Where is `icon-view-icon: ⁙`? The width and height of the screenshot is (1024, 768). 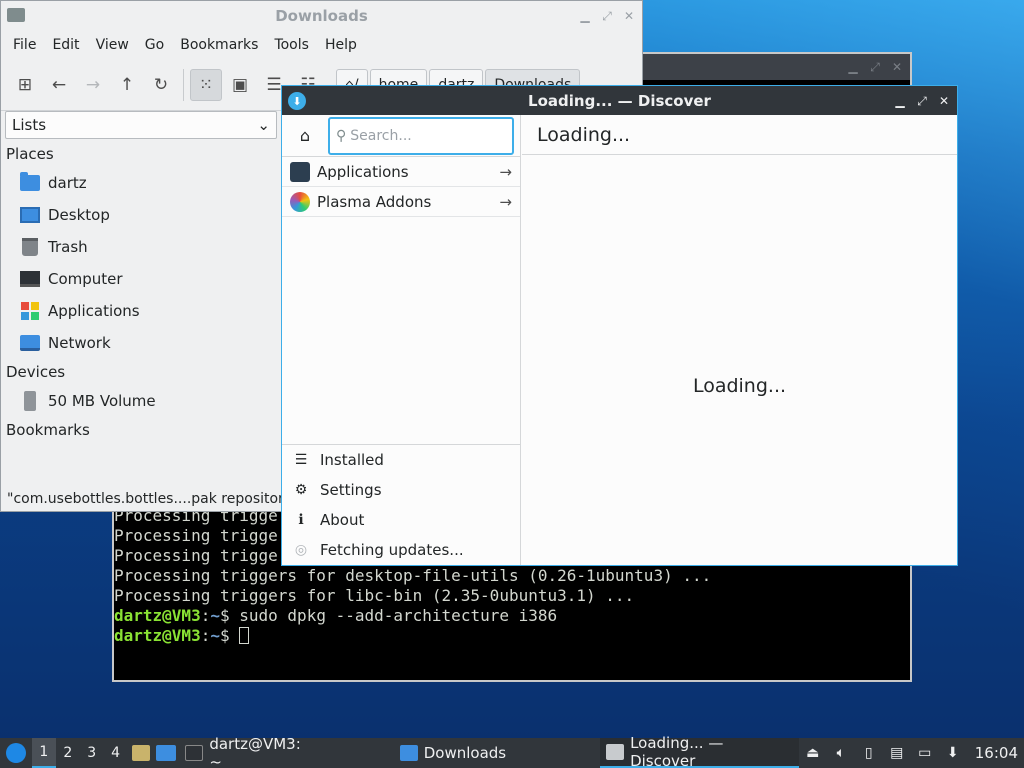 icon-view-icon: ⁙ is located at coordinates (206, 84).